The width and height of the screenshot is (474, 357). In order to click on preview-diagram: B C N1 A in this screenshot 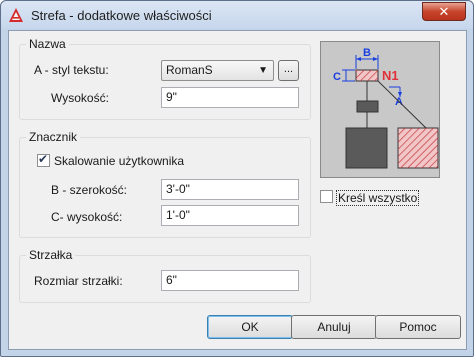, I will do `click(386, 108)`.